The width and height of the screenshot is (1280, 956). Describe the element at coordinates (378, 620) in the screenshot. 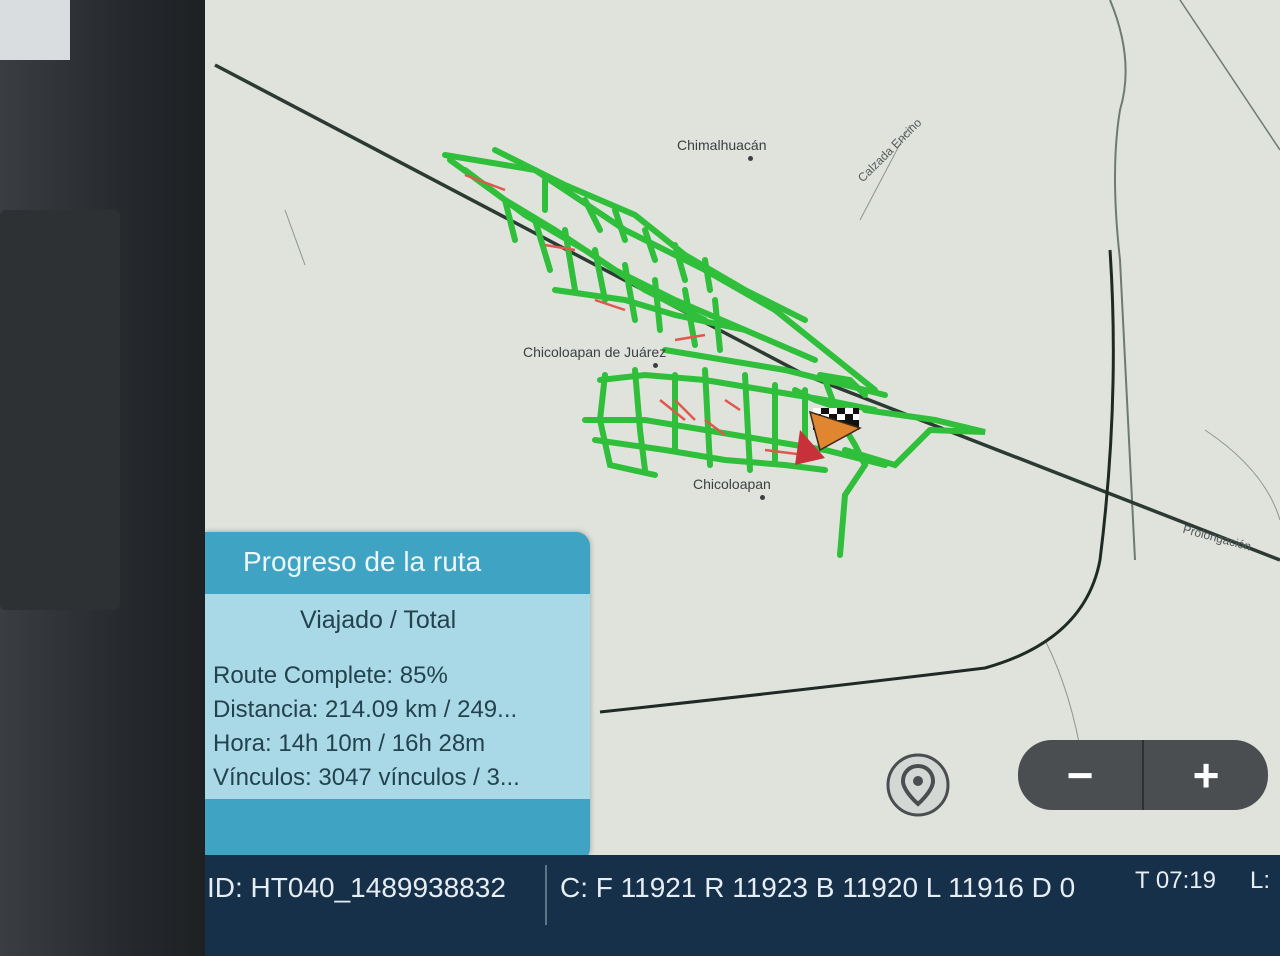

I see `traveled-total-header: Viajado / Total` at that location.